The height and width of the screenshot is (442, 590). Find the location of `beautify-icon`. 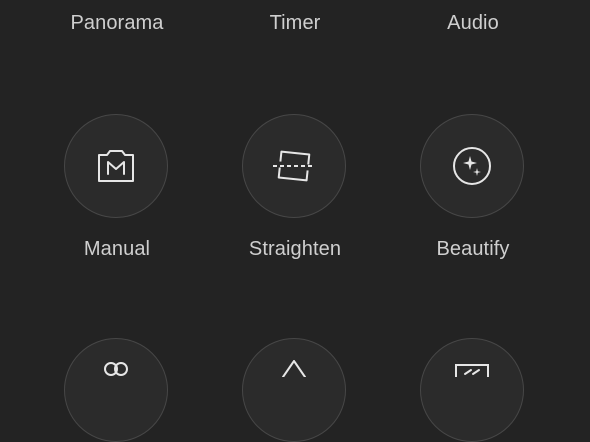

beautify-icon is located at coordinates (472, 166).